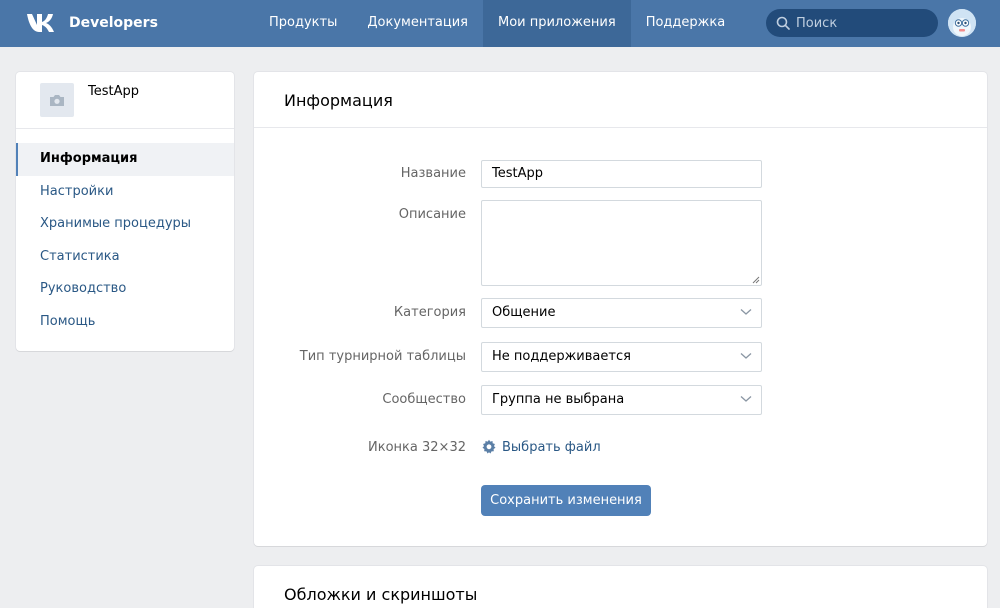  What do you see at coordinates (566, 500) in the screenshot?
I see `save-button: Сохранить изменения` at bounding box center [566, 500].